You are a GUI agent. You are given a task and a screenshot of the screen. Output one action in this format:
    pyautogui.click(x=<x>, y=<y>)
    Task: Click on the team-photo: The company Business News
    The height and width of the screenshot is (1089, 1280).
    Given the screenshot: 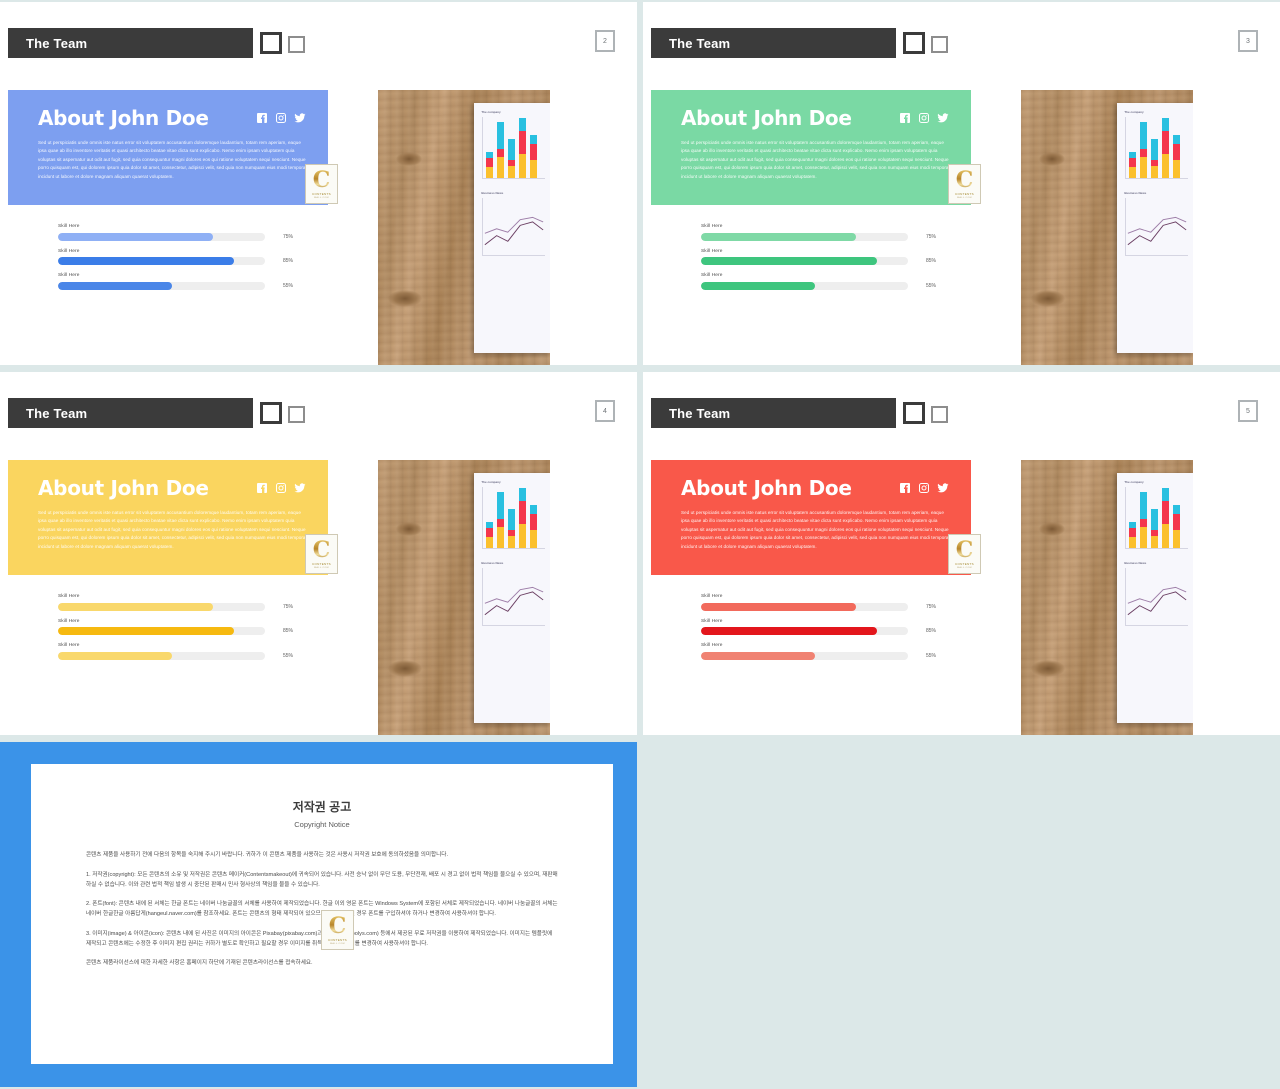 What is the action you would take?
    pyautogui.click(x=1107, y=227)
    